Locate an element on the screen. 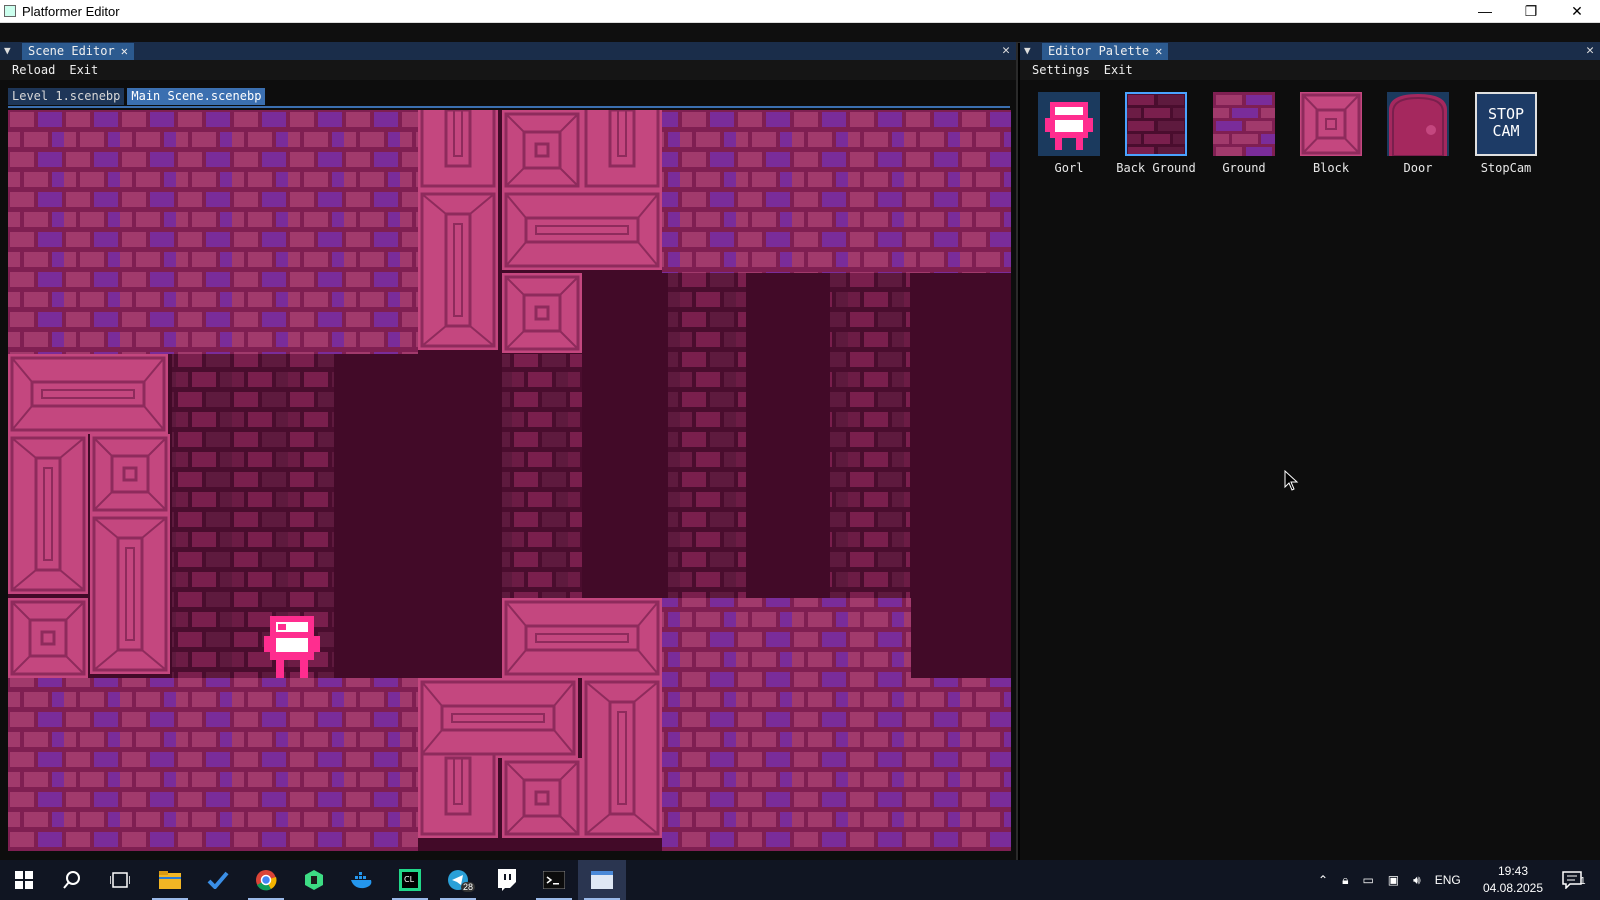 This screenshot has height=900, width=1600. palette-item-ground: Ground is located at coordinates (1244, 133).